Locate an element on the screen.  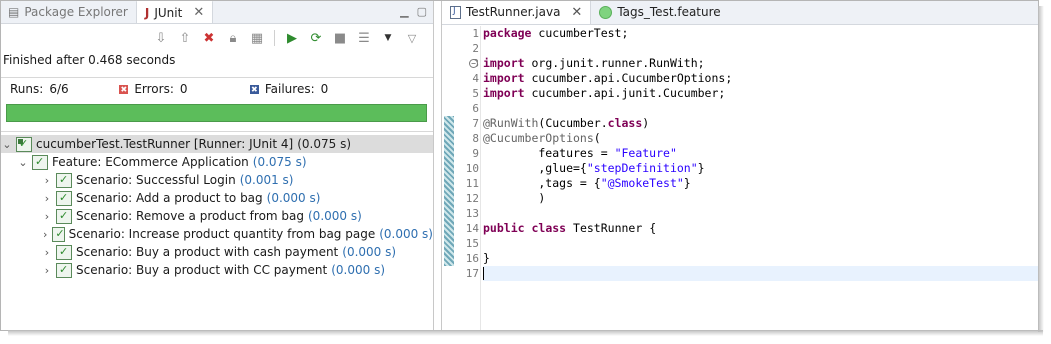
show-failures-only-icon: ✖ is located at coordinates (209, 38).